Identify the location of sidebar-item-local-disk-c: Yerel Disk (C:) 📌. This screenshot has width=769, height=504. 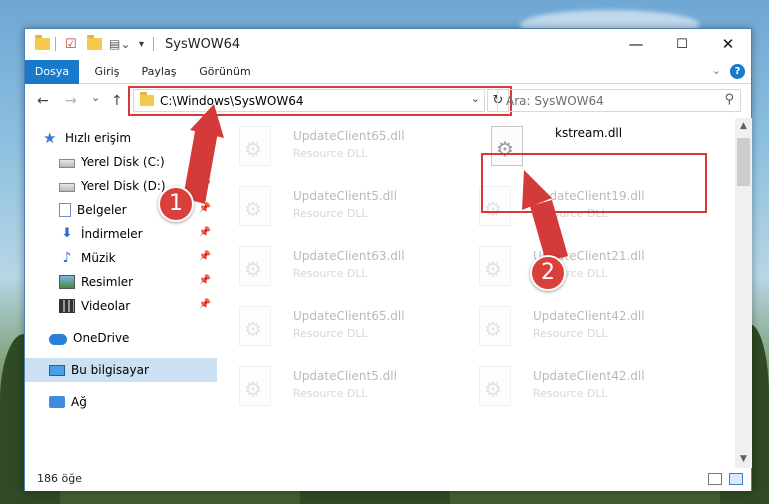
(121, 162).